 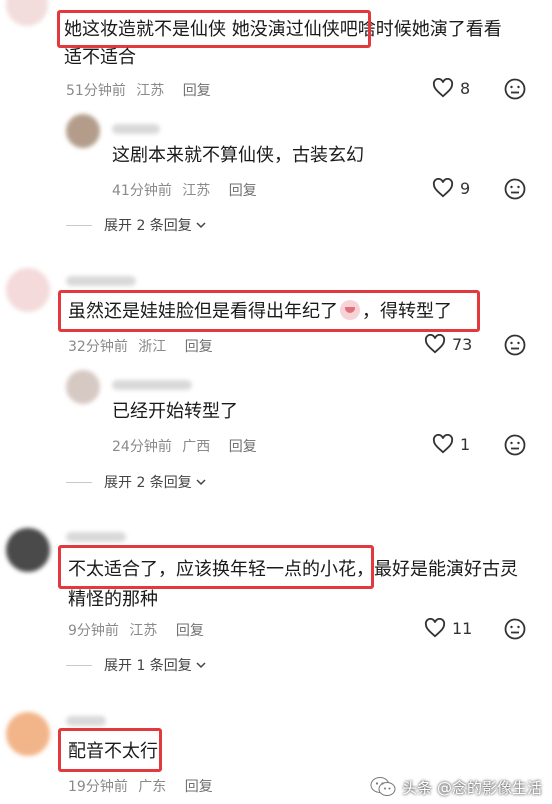 What do you see at coordinates (148, 666) in the screenshot?
I see `expand-replies-label: 展开 1 条回复` at bounding box center [148, 666].